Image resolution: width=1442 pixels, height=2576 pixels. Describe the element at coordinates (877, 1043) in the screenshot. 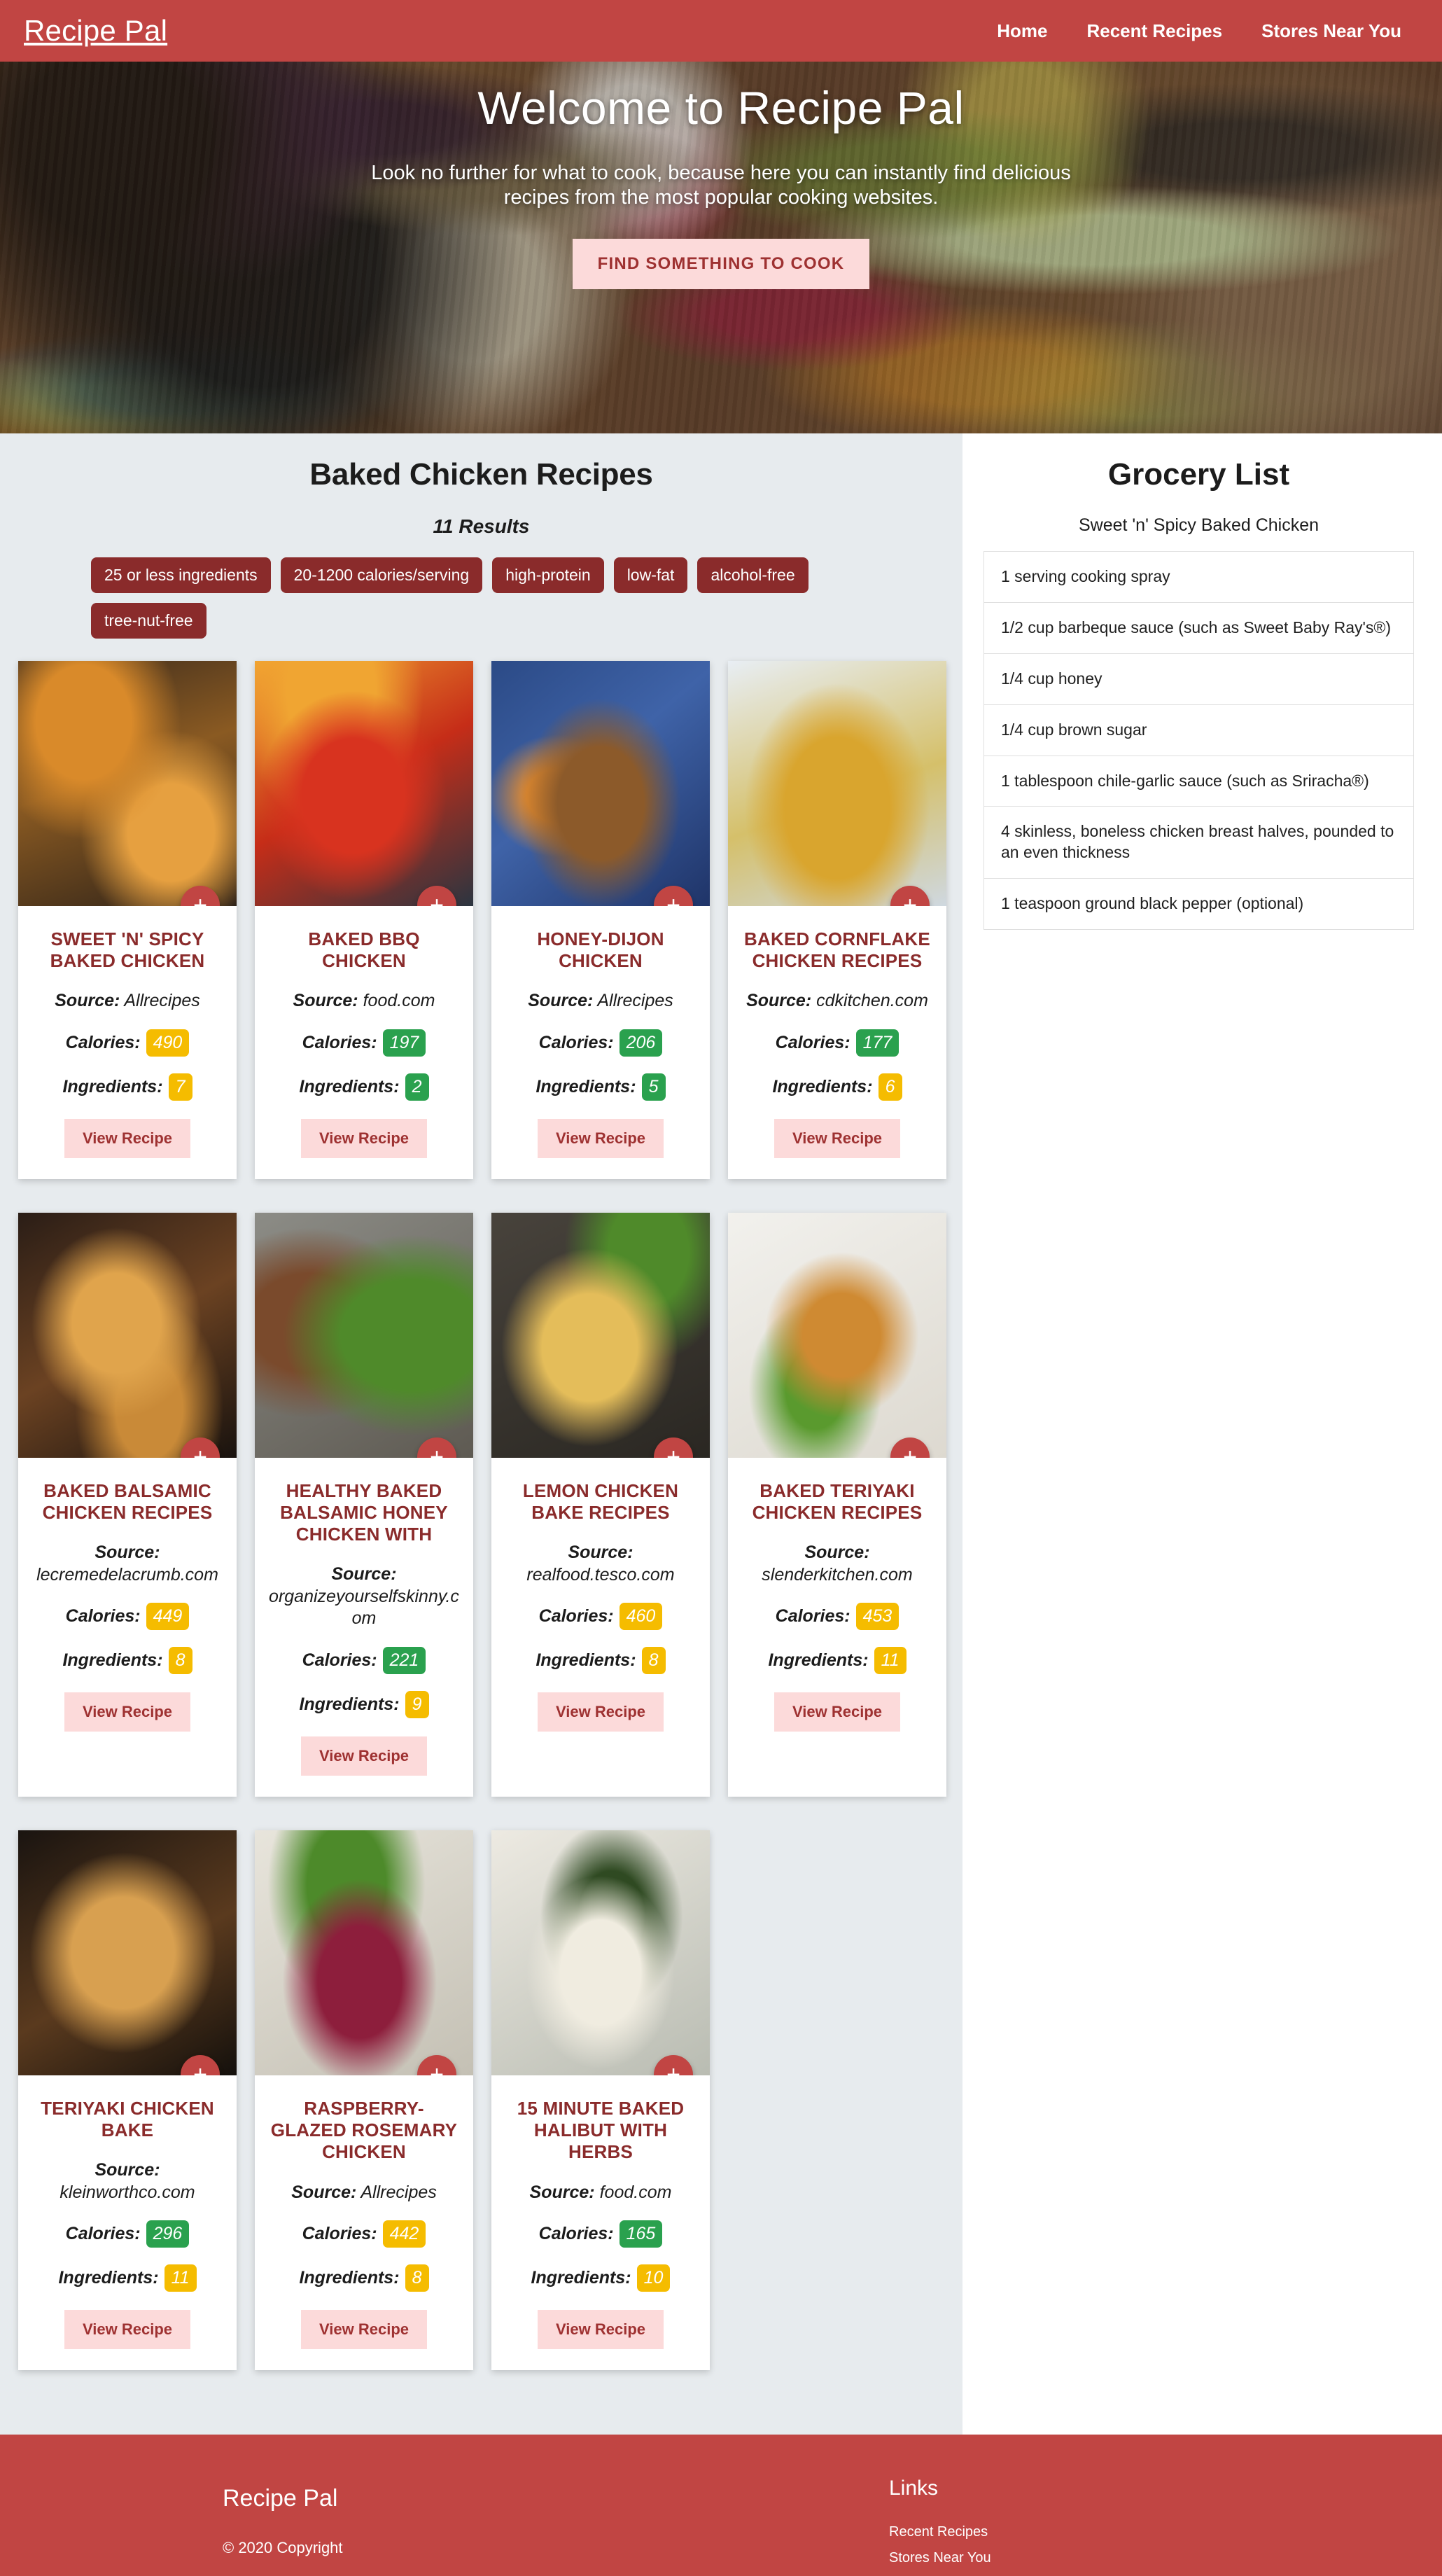

I see `calories-badge: 177` at that location.